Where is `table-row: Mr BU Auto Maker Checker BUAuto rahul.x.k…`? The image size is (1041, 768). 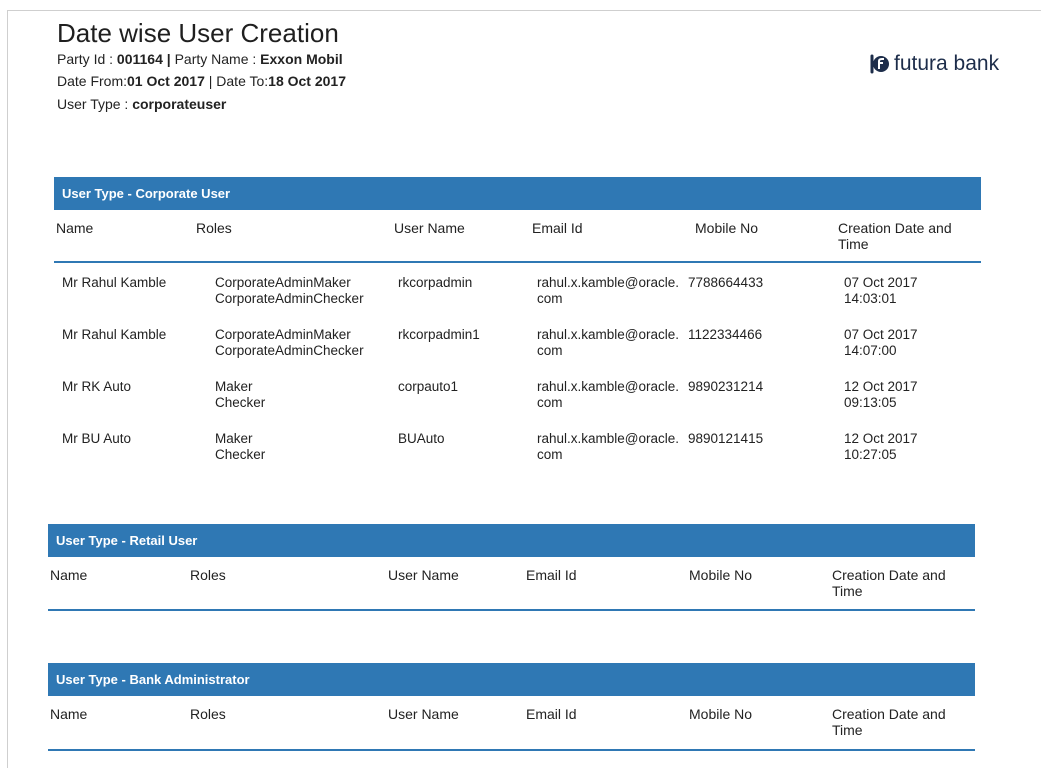 table-row: Mr BU Auto Maker Checker BUAuto rahul.x.k… is located at coordinates (517, 445).